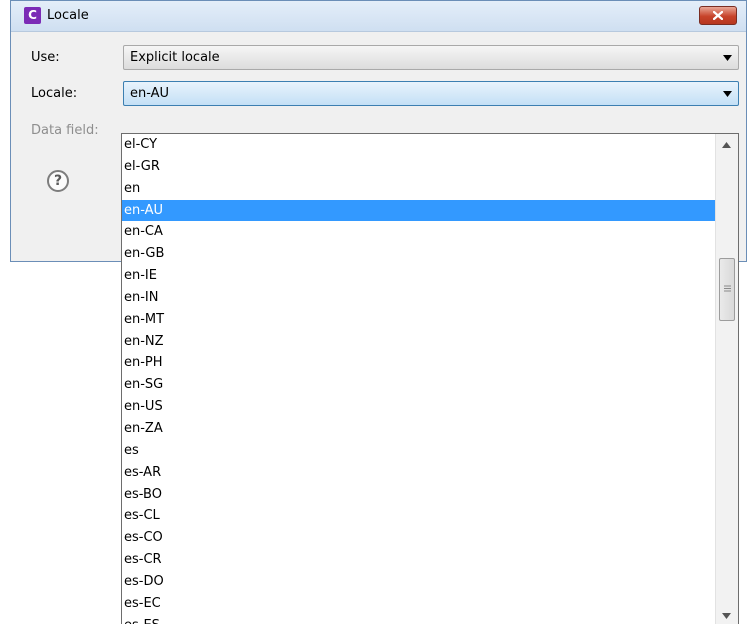 The width and height of the screenshot is (747, 624). I want to click on locale-label: Locale:, so click(54, 93).